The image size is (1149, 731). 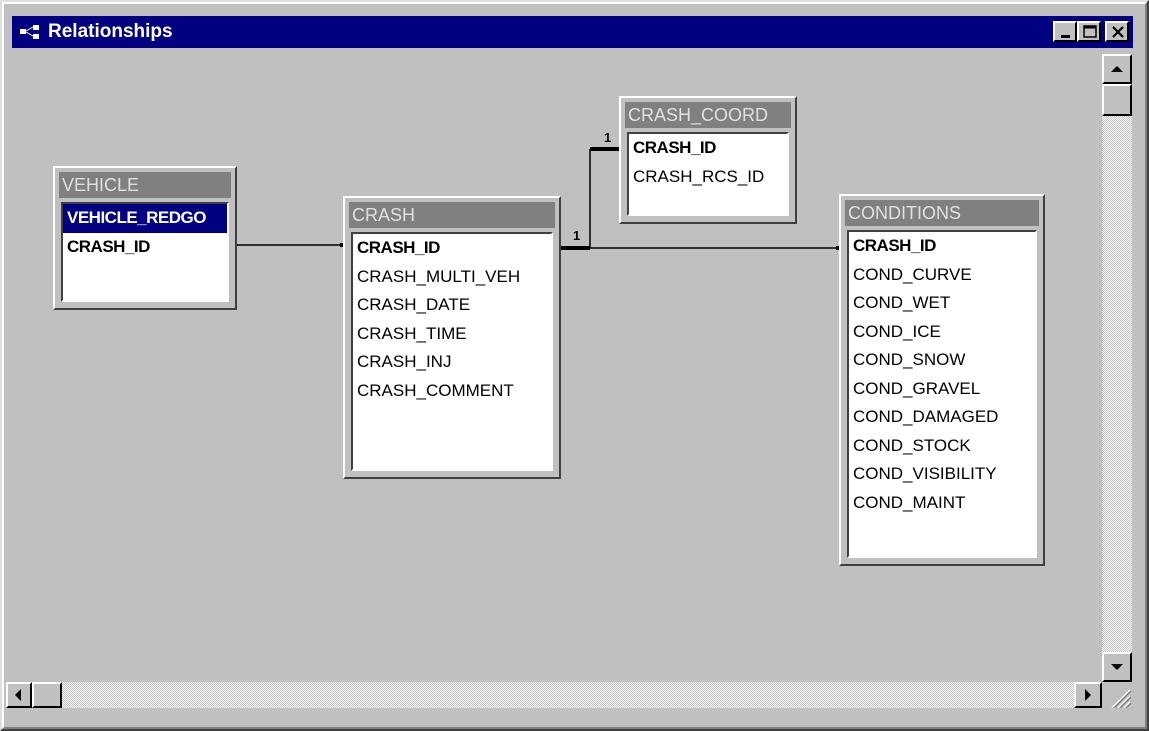 I want to click on scroll-down-button, so click(x=1117, y=667).